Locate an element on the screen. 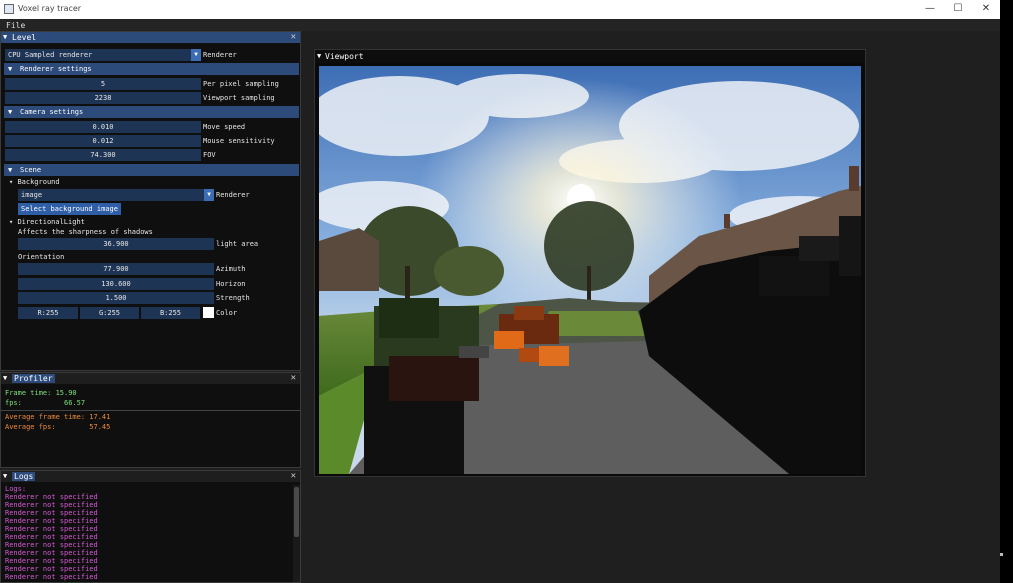 The height and width of the screenshot is (583, 1013). viewport-sampling-input: 2238 is located at coordinates (103, 98).